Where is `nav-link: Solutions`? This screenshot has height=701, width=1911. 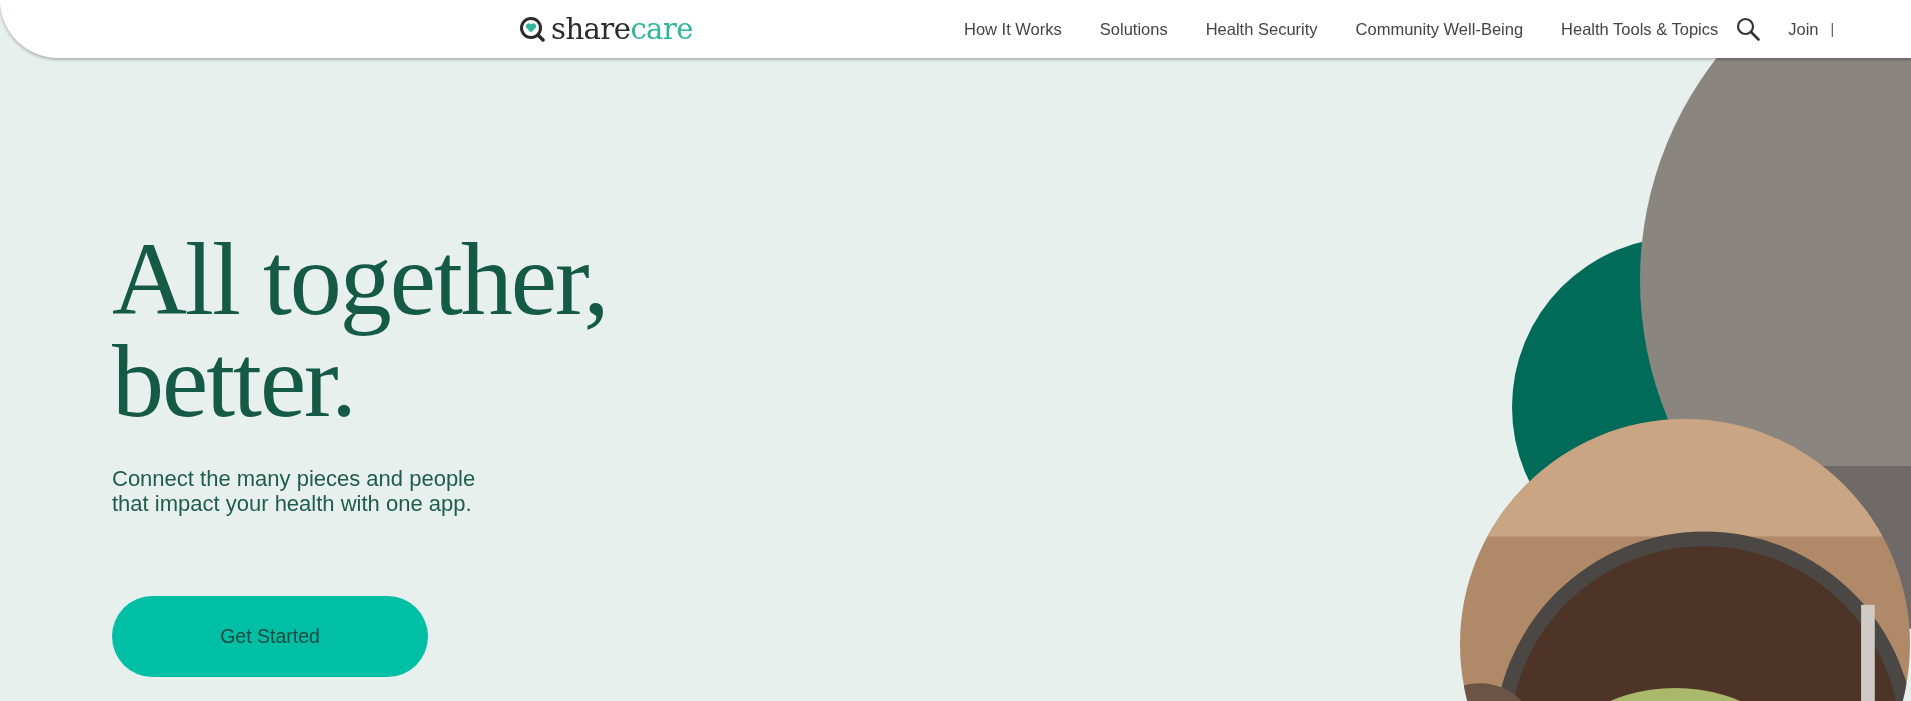 nav-link: Solutions is located at coordinates (1133, 29).